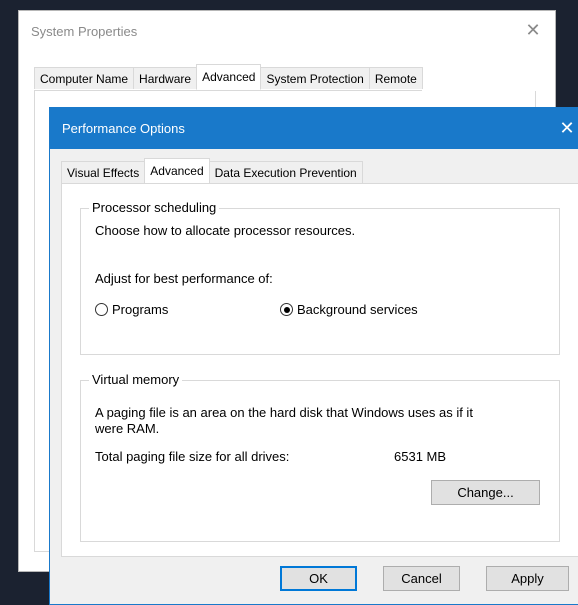 The height and width of the screenshot is (605, 578). I want to click on virtual-memory-description-line2: were RAM., so click(127, 428).